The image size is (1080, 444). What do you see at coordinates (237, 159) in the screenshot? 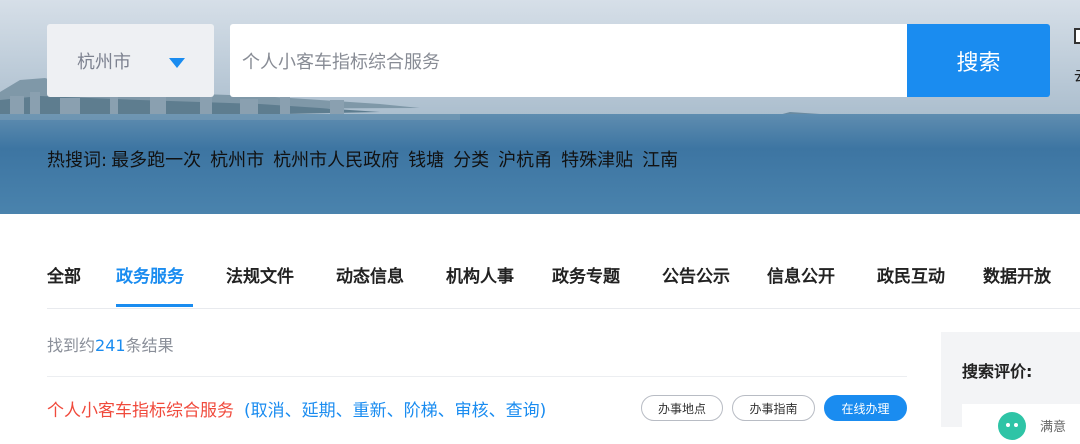
I see `hot-search-word: 杭州市` at bounding box center [237, 159].